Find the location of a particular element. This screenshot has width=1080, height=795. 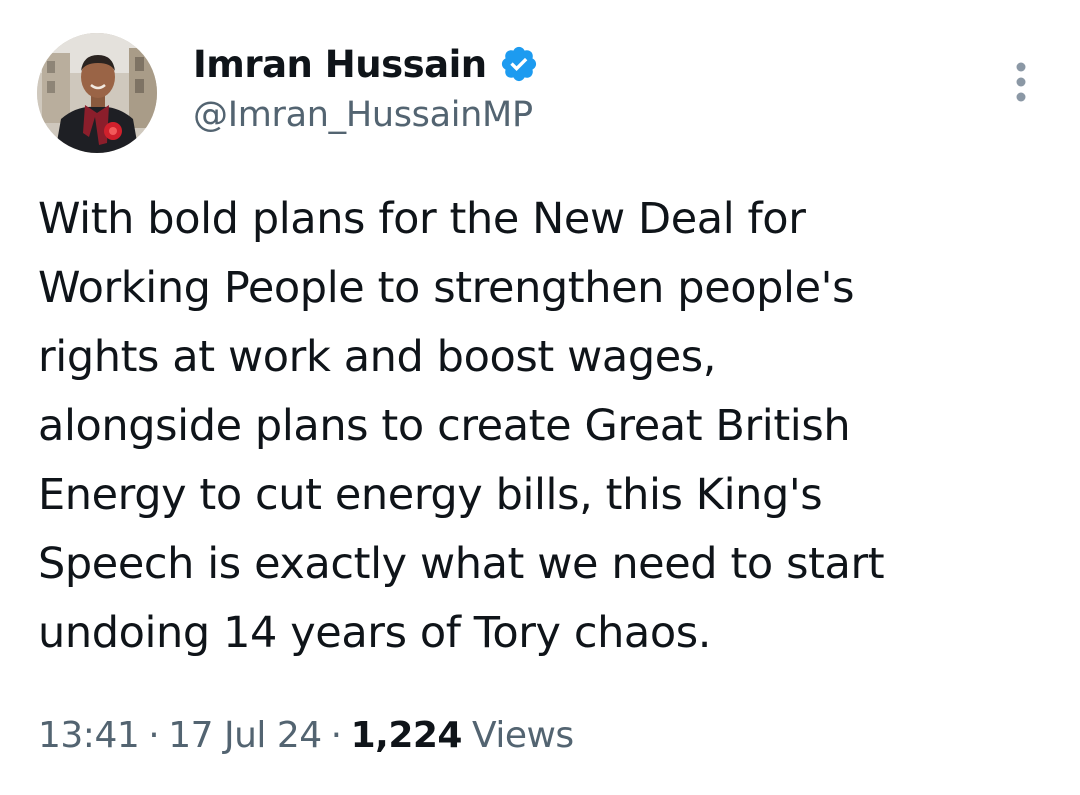

tweet-text-line: alongside plans to create Great British is located at coordinates (444, 426).